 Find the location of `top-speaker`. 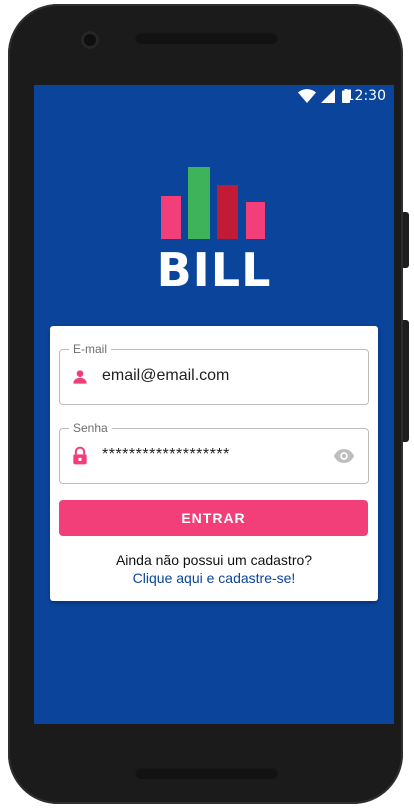

top-speaker is located at coordinates (206, 38).